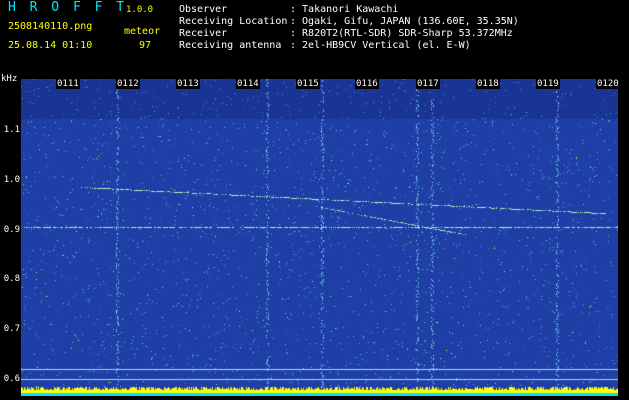 Image resolution: width=629 pixels, height=400 pixels. I want to click on detection-count: 97, so click(145, 45).